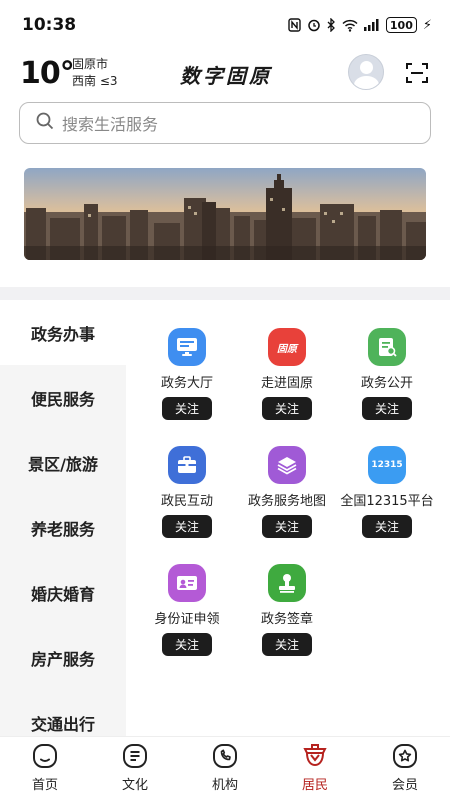  I want to click on layers-icon, so click(287, 465).